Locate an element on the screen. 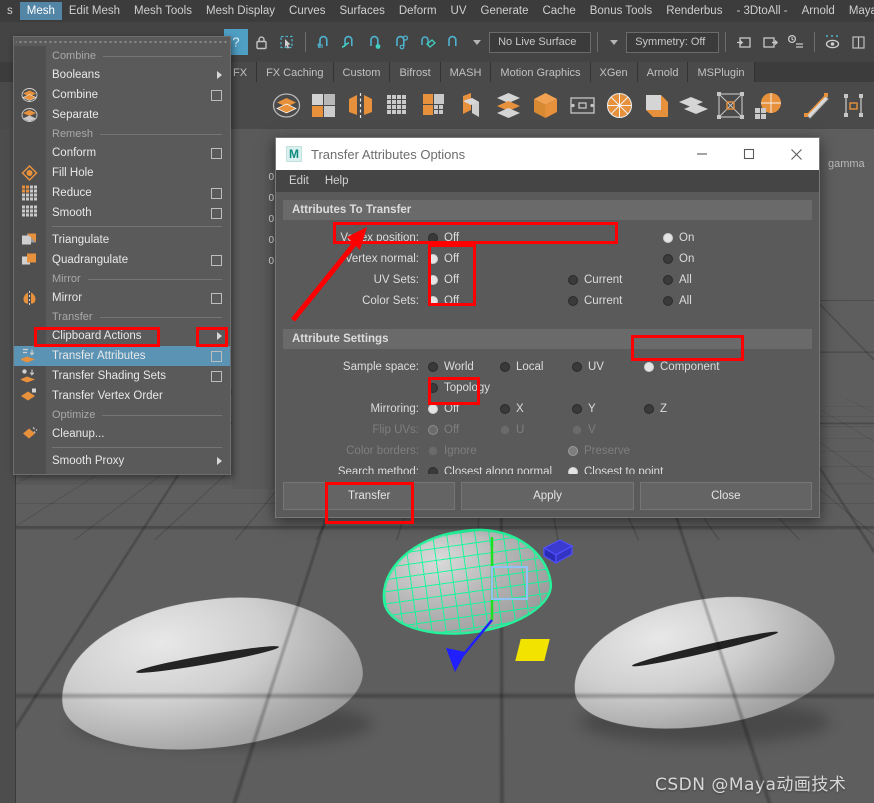 The image size is (874, 803). menu-item-3dtoall: - 3DtoAll - is located at coordinates (761, 11).